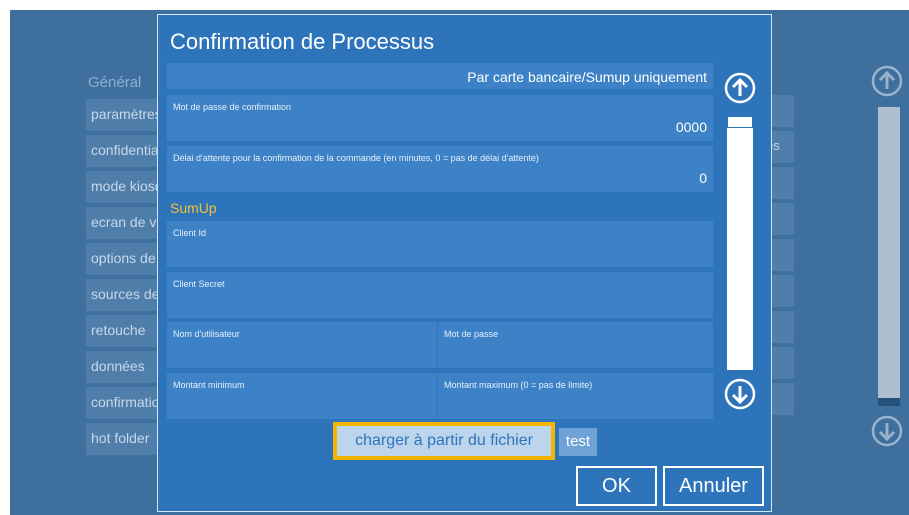 Image resolution: width=909 pixels, height=515 pixels. Describe the element at coordinates (578, 442) in the screenshot. I see `test-button: test` at that location.